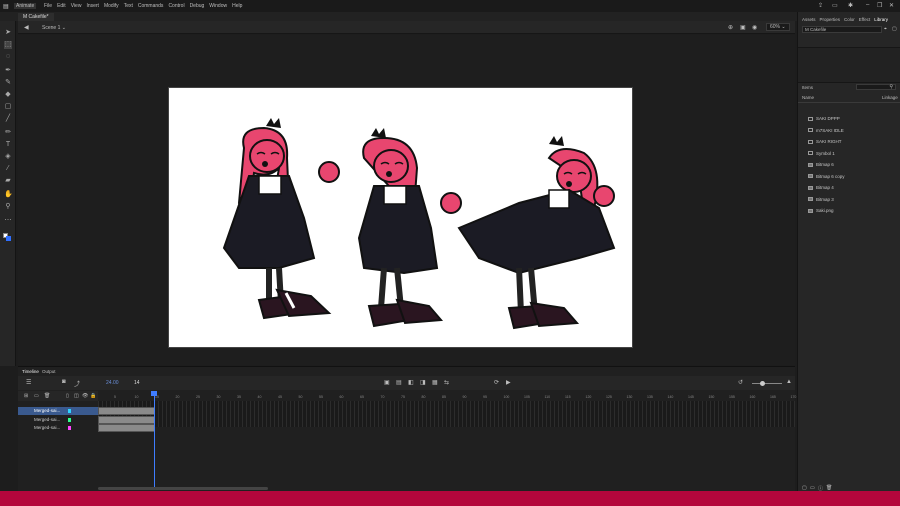 This screenshot has height=506, width=900. Describe the element at coordinates (64, 382) in the screenshot. I see `camera-layer-icon: ◙` at that location.